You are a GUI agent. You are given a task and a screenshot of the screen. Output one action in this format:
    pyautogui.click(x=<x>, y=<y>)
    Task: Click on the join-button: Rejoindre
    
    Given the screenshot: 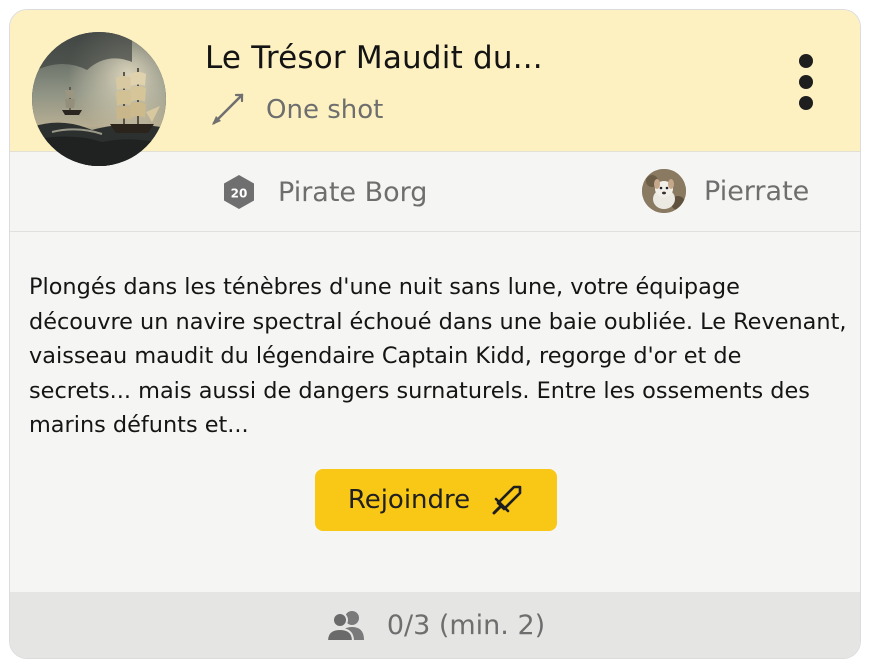 What is the action you would take?
    pyautogui.click(x=436, y=500)
    